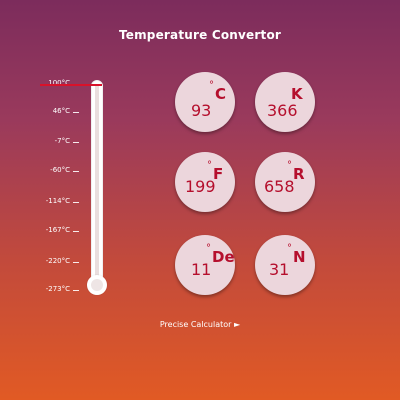  What do you see at coordinates (60, 170) in the screenshot?
I see `tick-label: -60°C` at bounding box center [60, 170].